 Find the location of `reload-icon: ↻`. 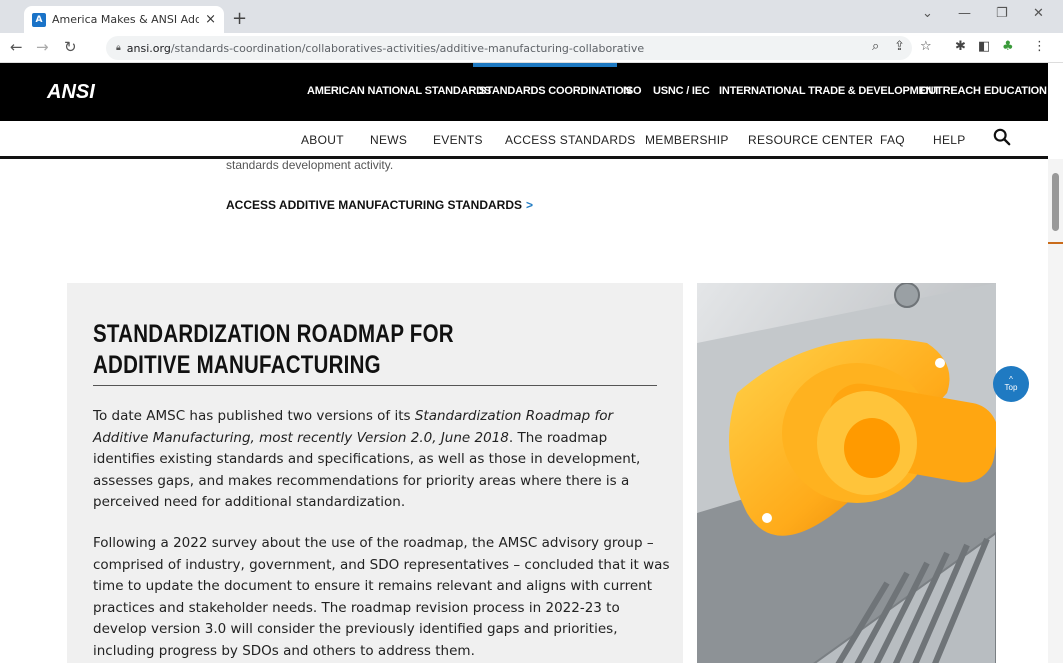

reload-icon: ↻ is located at coordinates (70, 47).